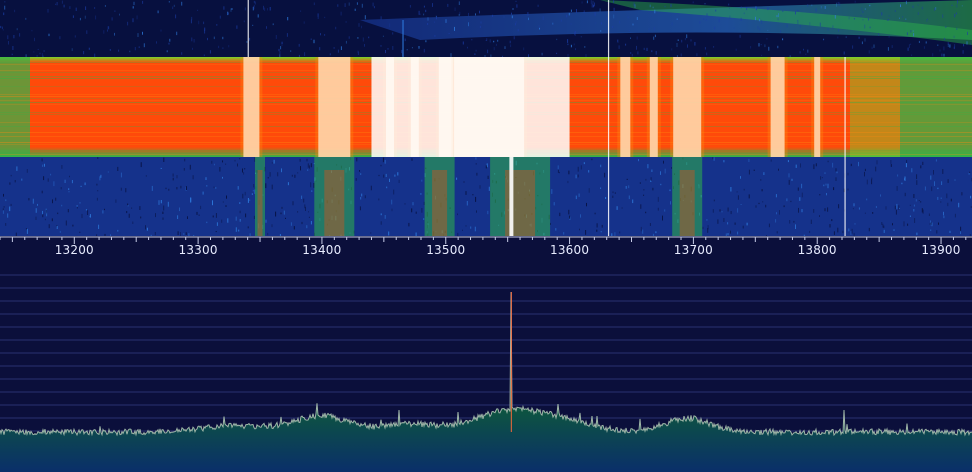 This screenshot has width=972, height=472. Describe the element at coordinates (941, 250) in the screenshot. I see `frequency-tick-label: 13900` at that location.